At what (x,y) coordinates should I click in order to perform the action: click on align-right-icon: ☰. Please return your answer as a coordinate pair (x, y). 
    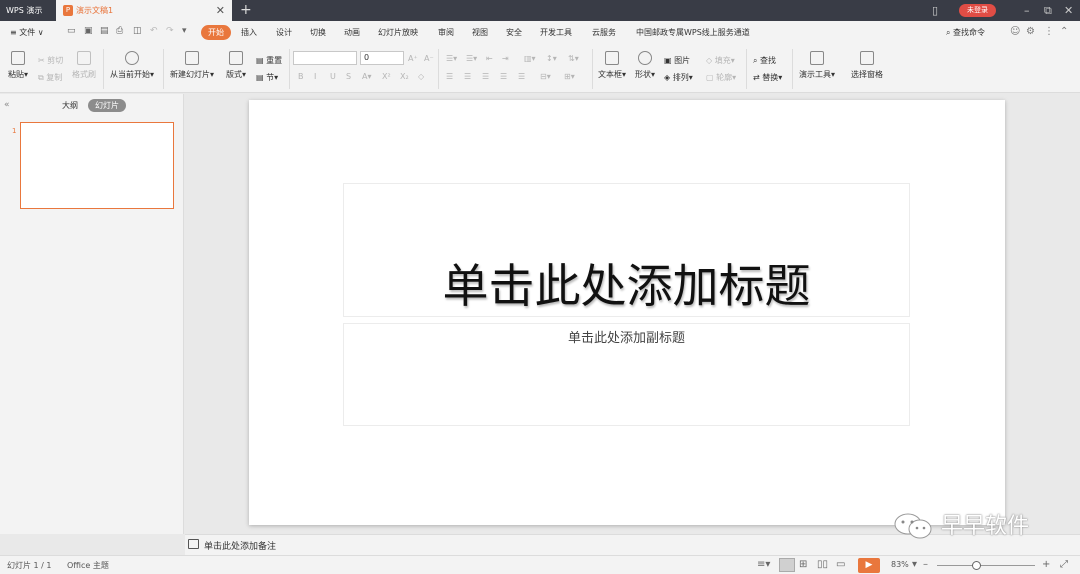
    Looking at the image, I should click on (485, 76).